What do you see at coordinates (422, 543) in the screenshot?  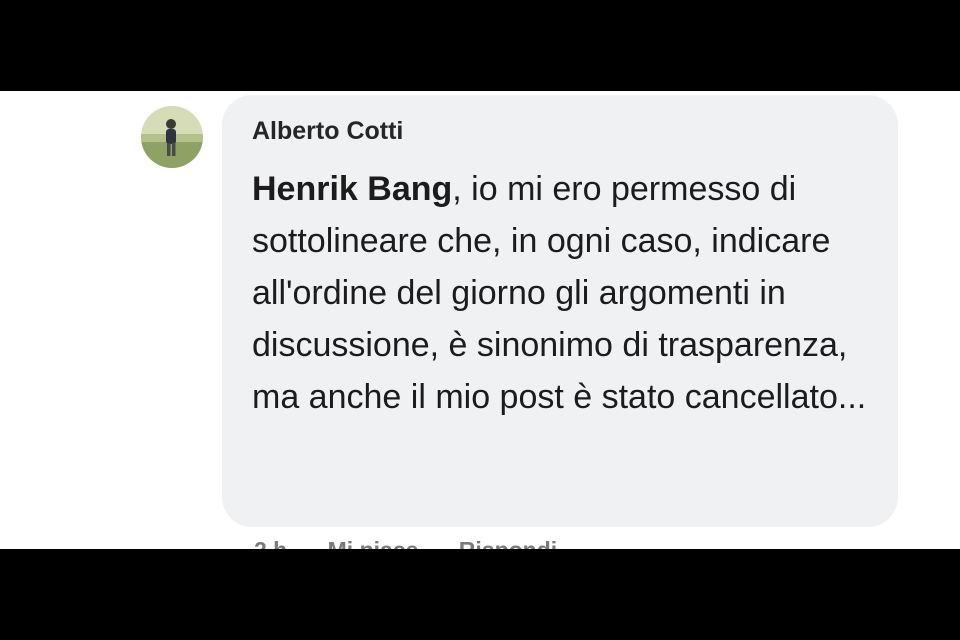 I see `comment-actions: 2 h Mi piace Rispondi` at bounding box center [422, 543].